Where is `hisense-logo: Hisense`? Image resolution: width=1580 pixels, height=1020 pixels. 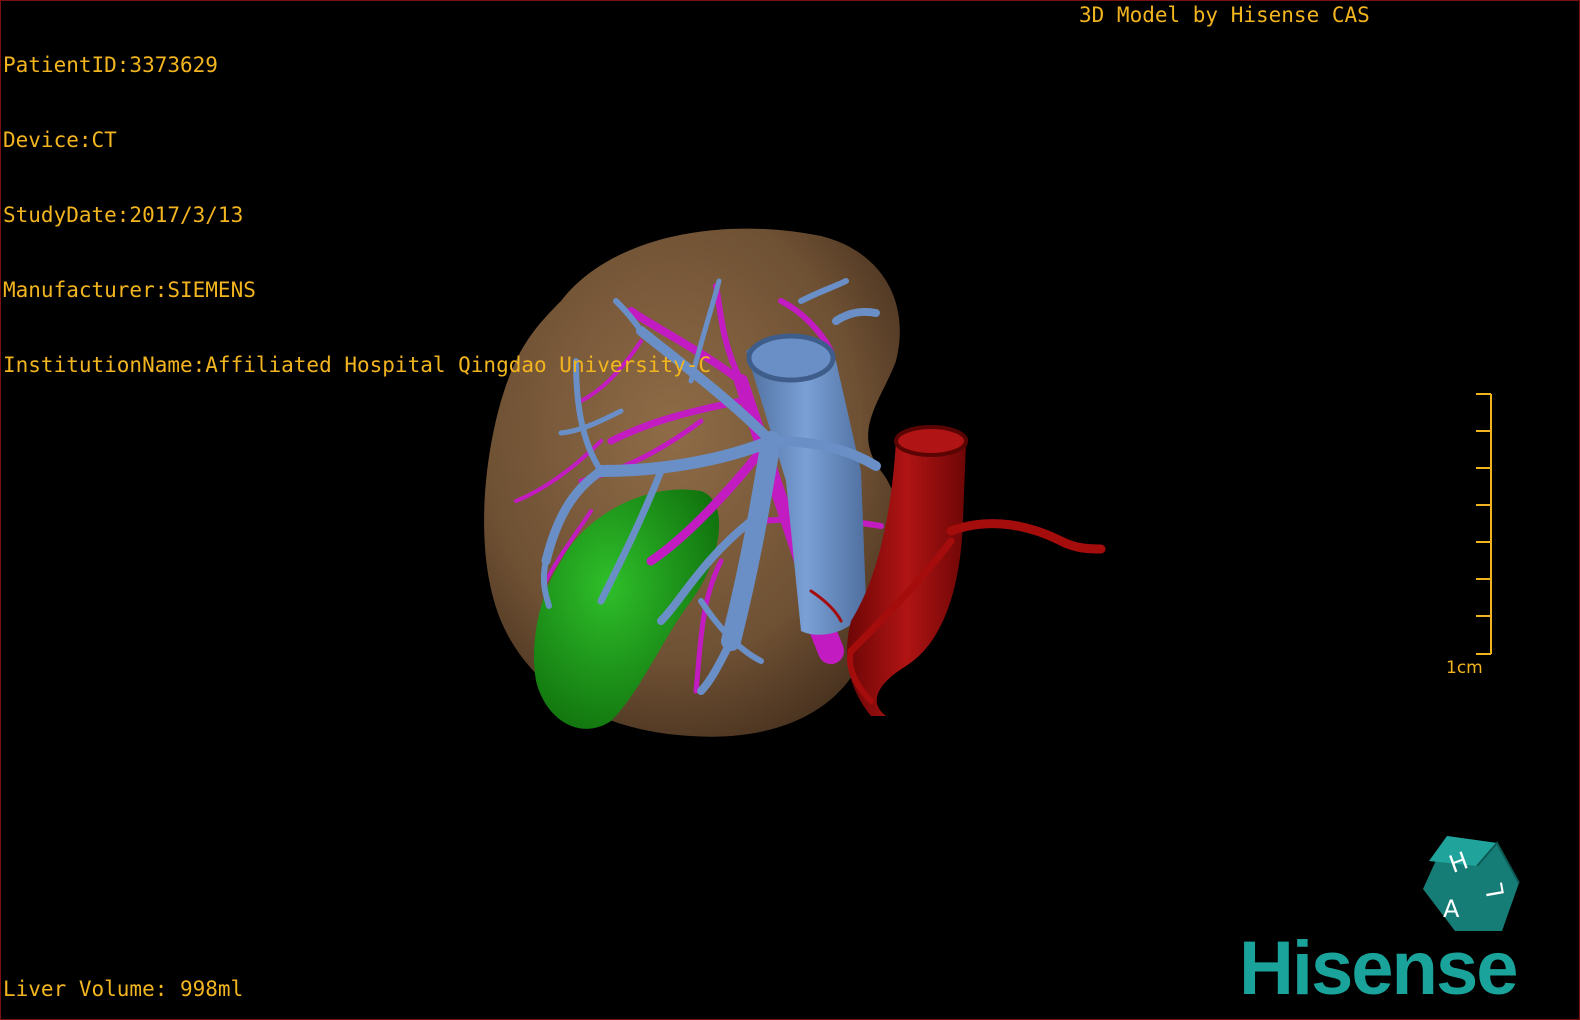
hisense-logo: Hisense is located at coordinates (1378, 968).